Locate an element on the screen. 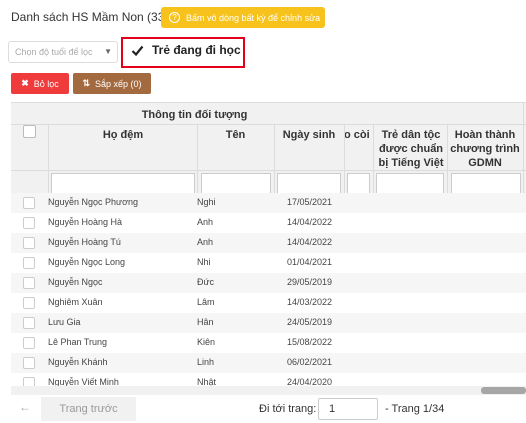 Image resolution: width=526 pixels, height=423 pixels. age-filter-select: Chọn độ tuổi để lọc ▼ is located at coordinates (63, 52).